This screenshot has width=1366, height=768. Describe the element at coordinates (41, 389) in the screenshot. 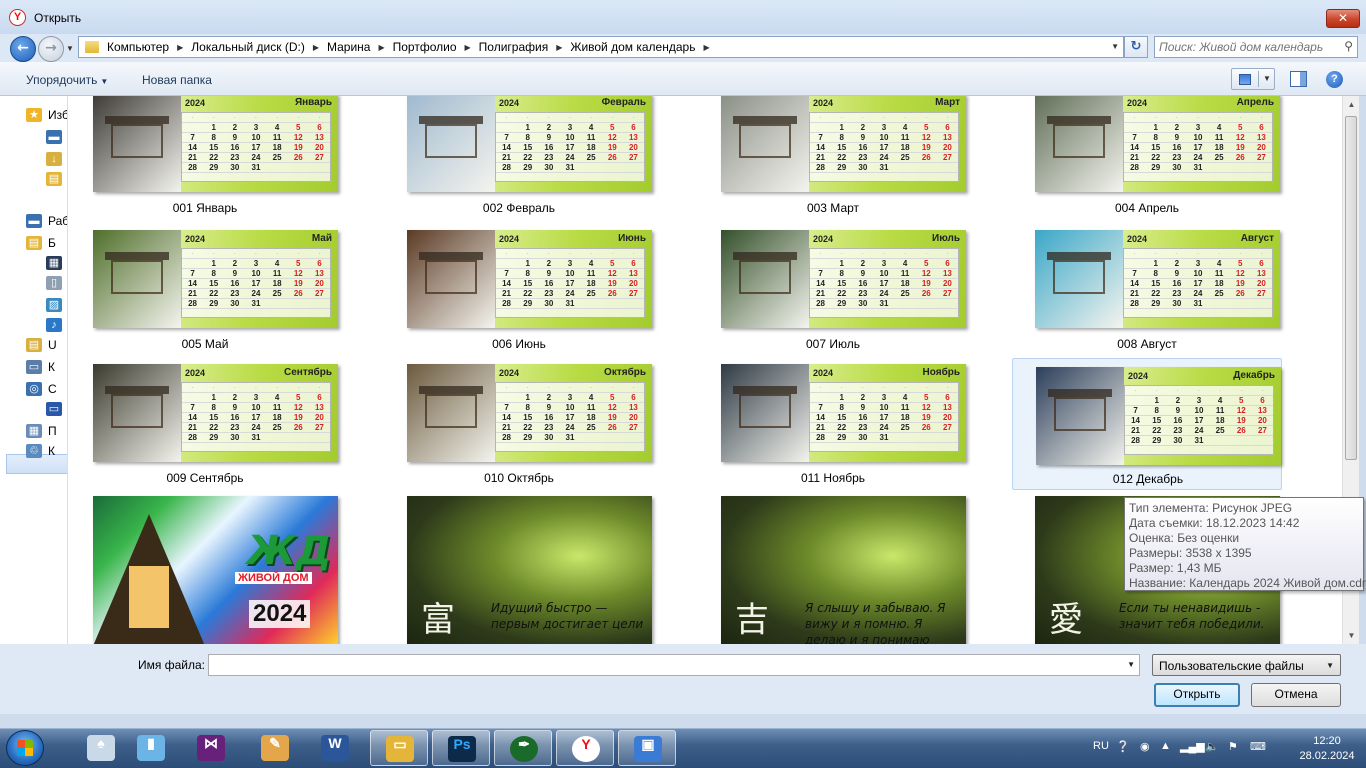

I see `sidebar-item: ◎ С` at that location.